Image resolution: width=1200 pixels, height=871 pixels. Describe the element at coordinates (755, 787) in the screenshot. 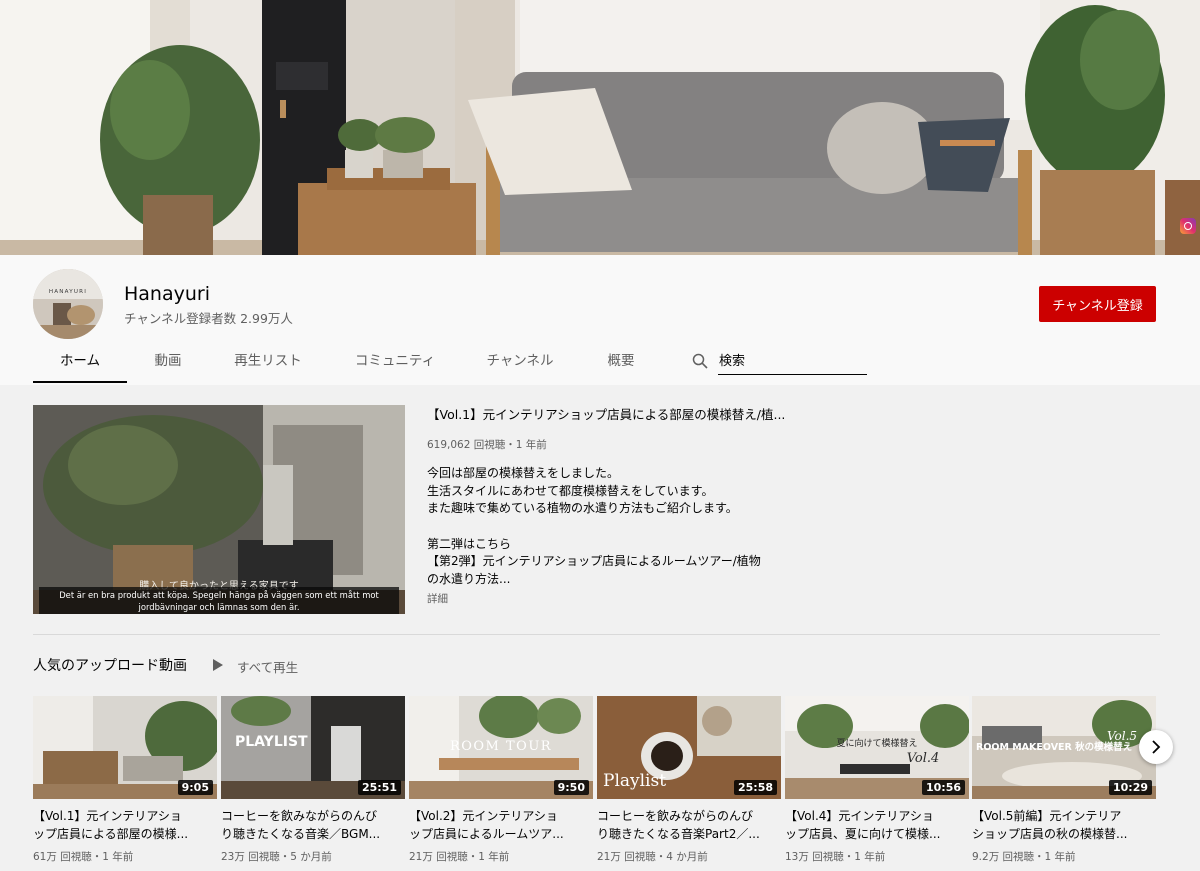

I see `duration-badge: 25:58` at that location.